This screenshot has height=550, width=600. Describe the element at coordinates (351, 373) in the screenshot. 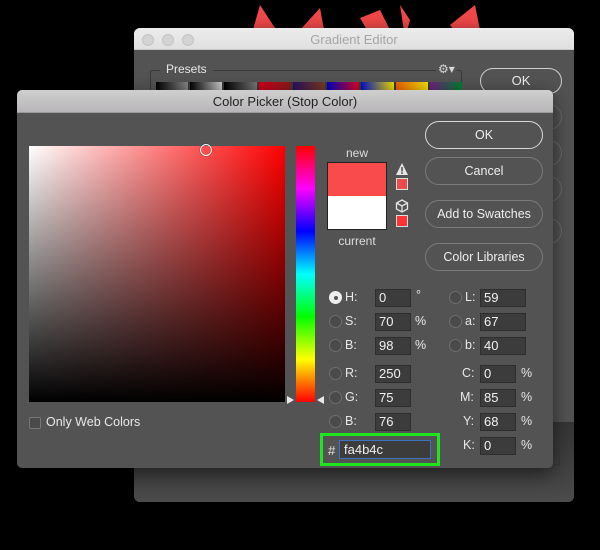

I see `red-label: R:` at that location.